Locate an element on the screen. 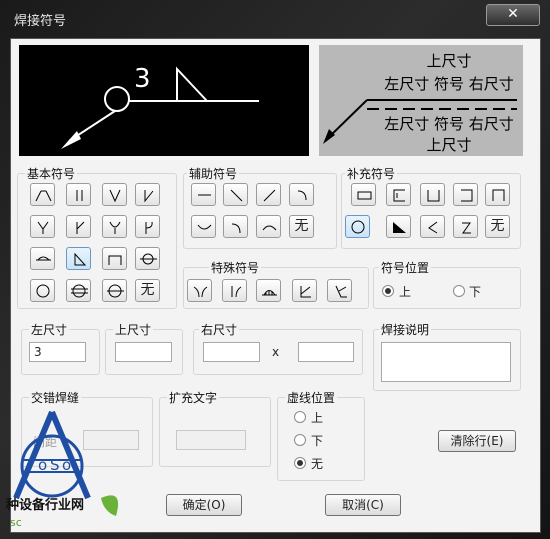  supp-field-weld-symbol is located at coordinates (398, 226).